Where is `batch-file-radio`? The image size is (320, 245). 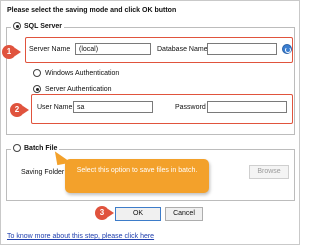
batch-file-radio is located at coordinates (17, 148).